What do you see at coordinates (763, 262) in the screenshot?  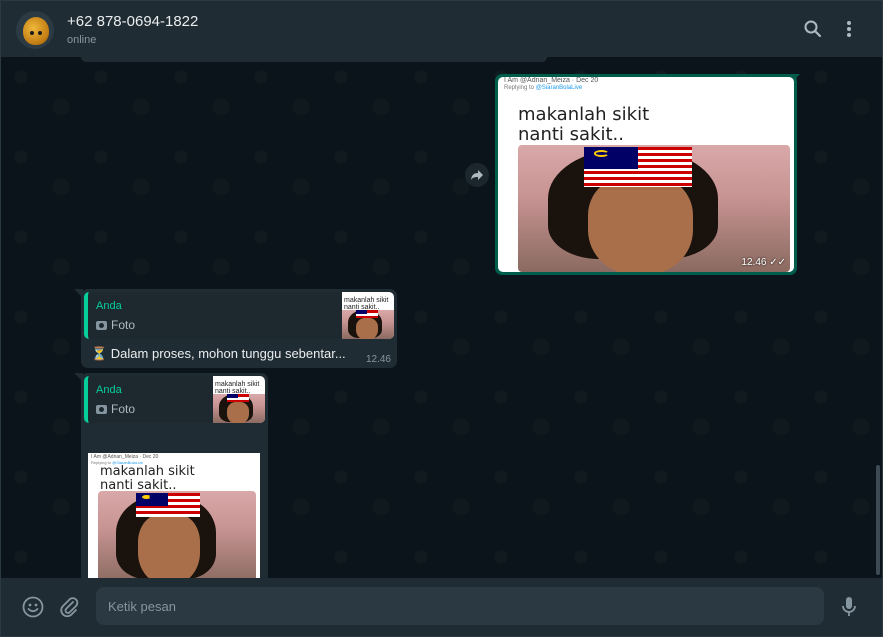 I see `message-time: 12.46 ✓✓` at bounding box center [763, 262].